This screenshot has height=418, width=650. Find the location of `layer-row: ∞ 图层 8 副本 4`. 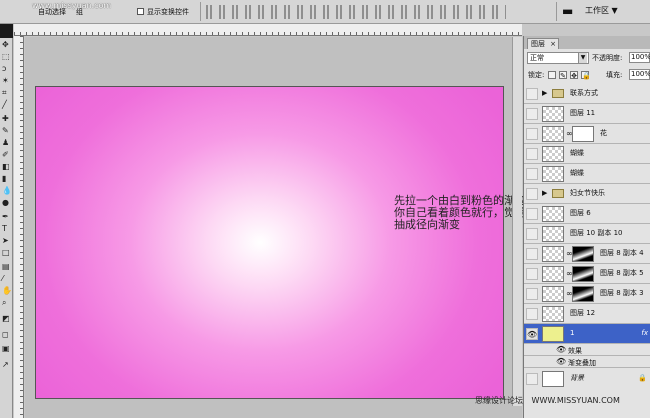

layer-row: ∞ 图层 8 副本 4 is located at coordinates (587, 254).